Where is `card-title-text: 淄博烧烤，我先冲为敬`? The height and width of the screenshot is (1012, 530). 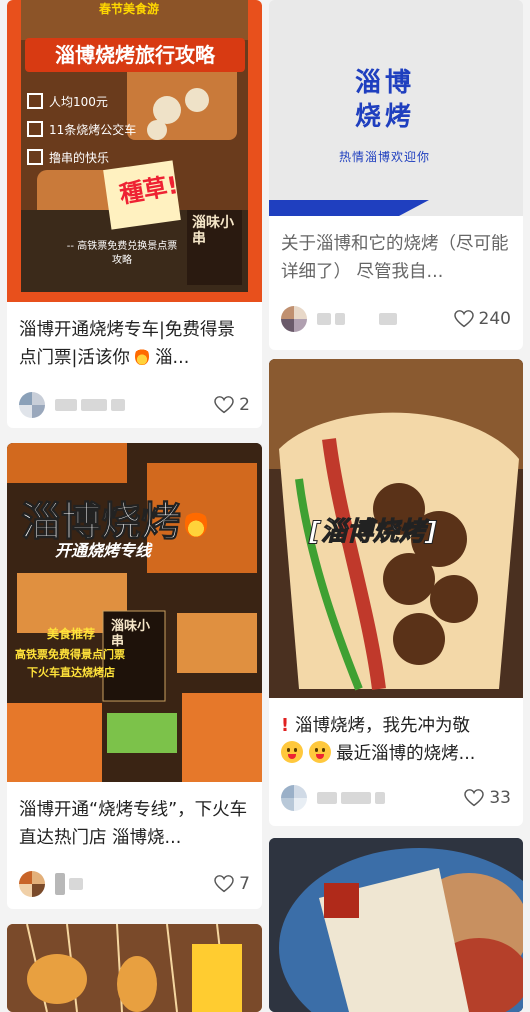
card-title-text: 淄博烧烤，我先冲为敬 is located at coordinates (382, 726).